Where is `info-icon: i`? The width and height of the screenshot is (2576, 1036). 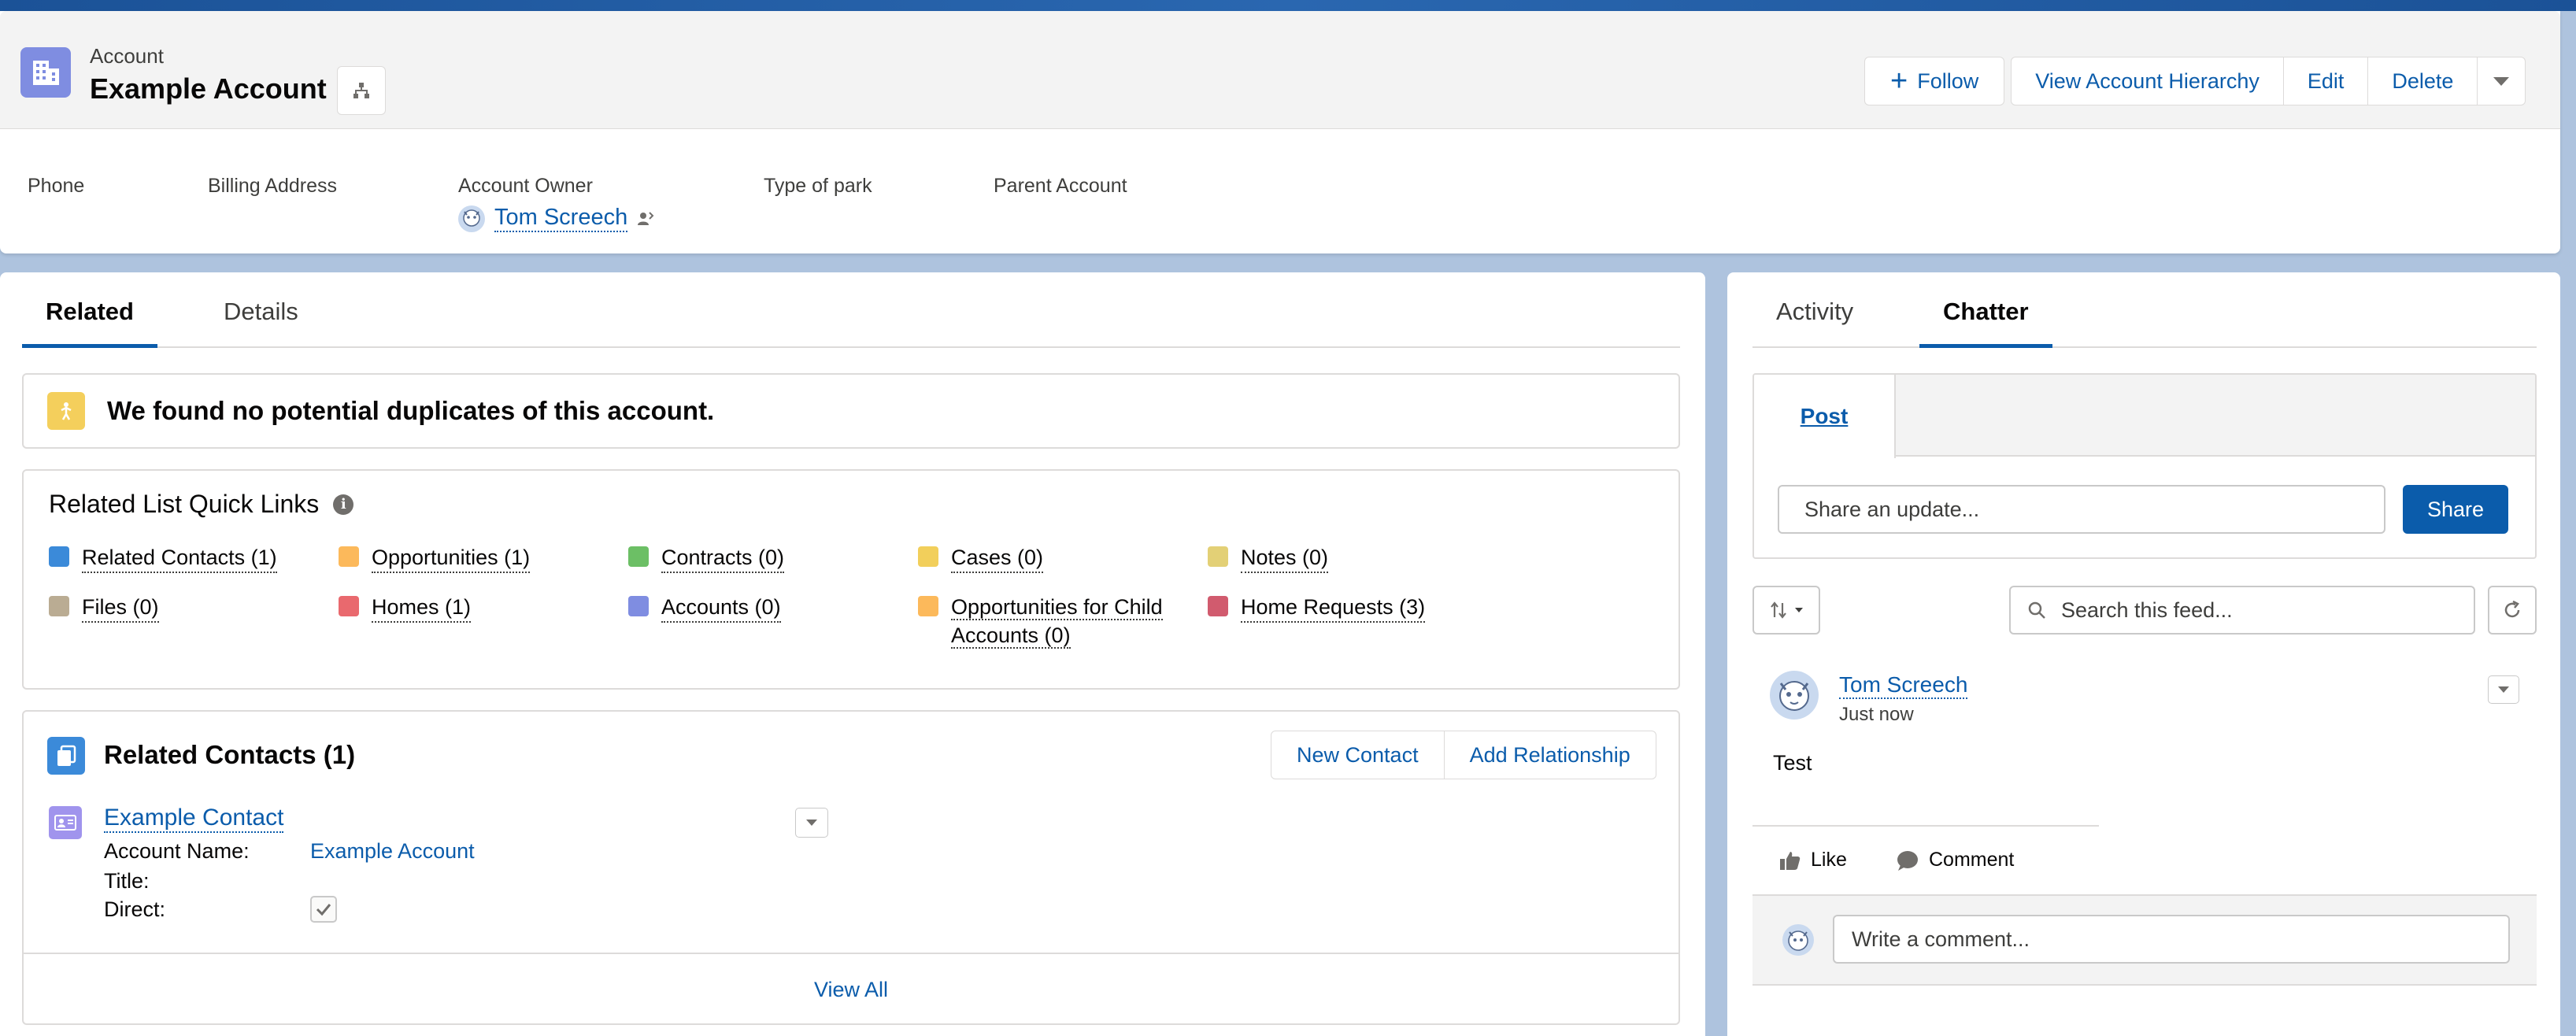 info-icon: i is located at coordinates (343, 504).